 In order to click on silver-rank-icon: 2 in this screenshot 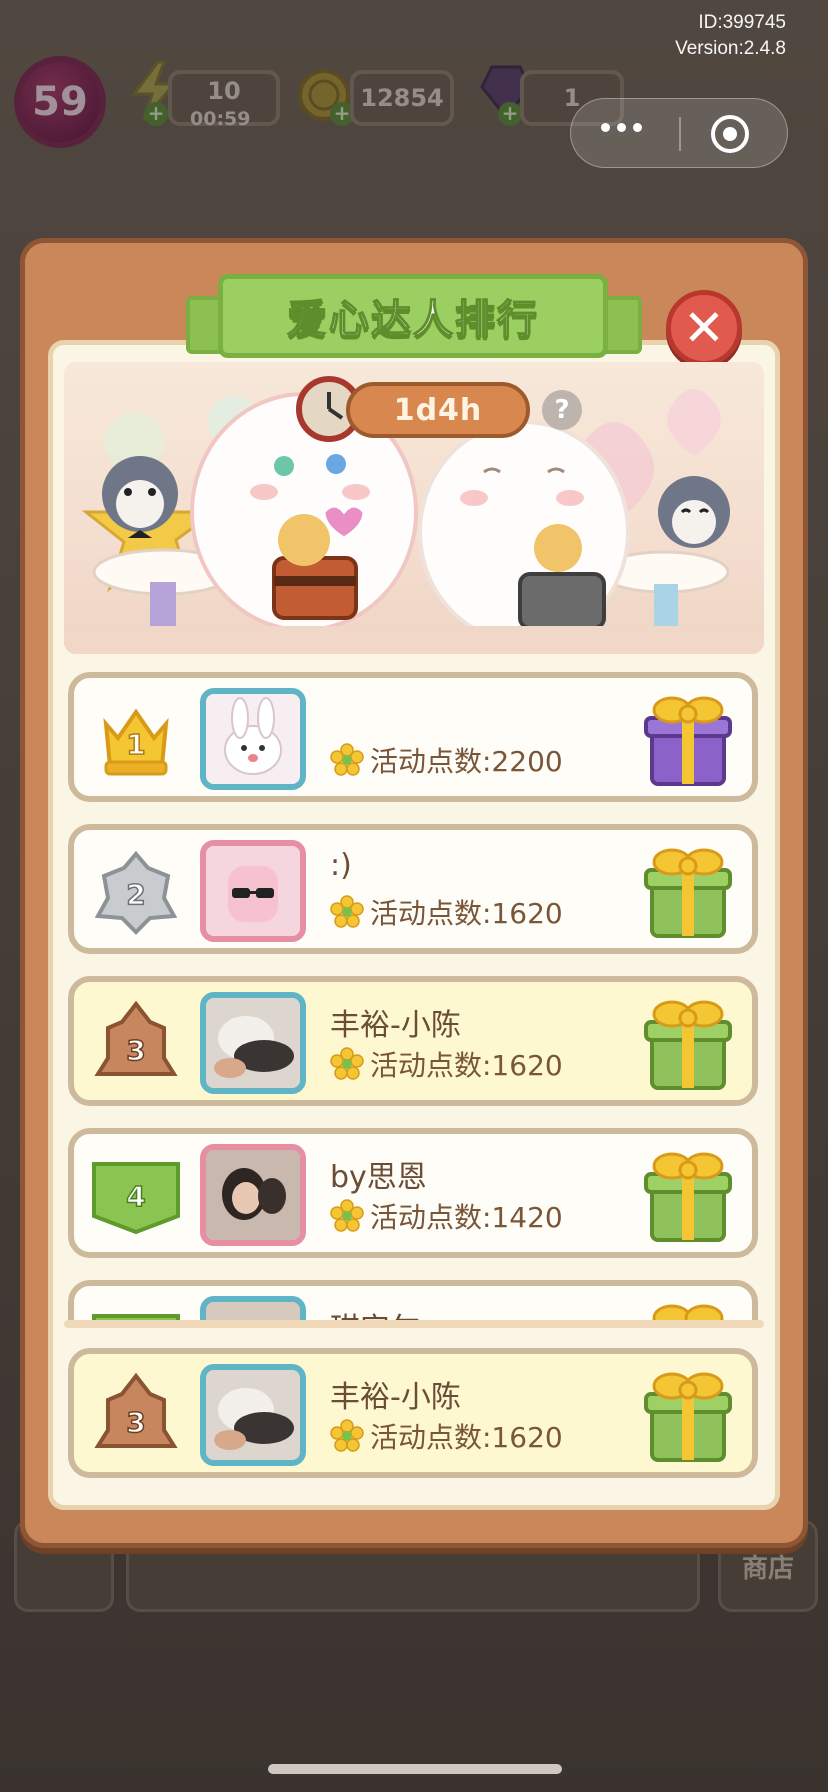, I will do `click(136, 892)`.